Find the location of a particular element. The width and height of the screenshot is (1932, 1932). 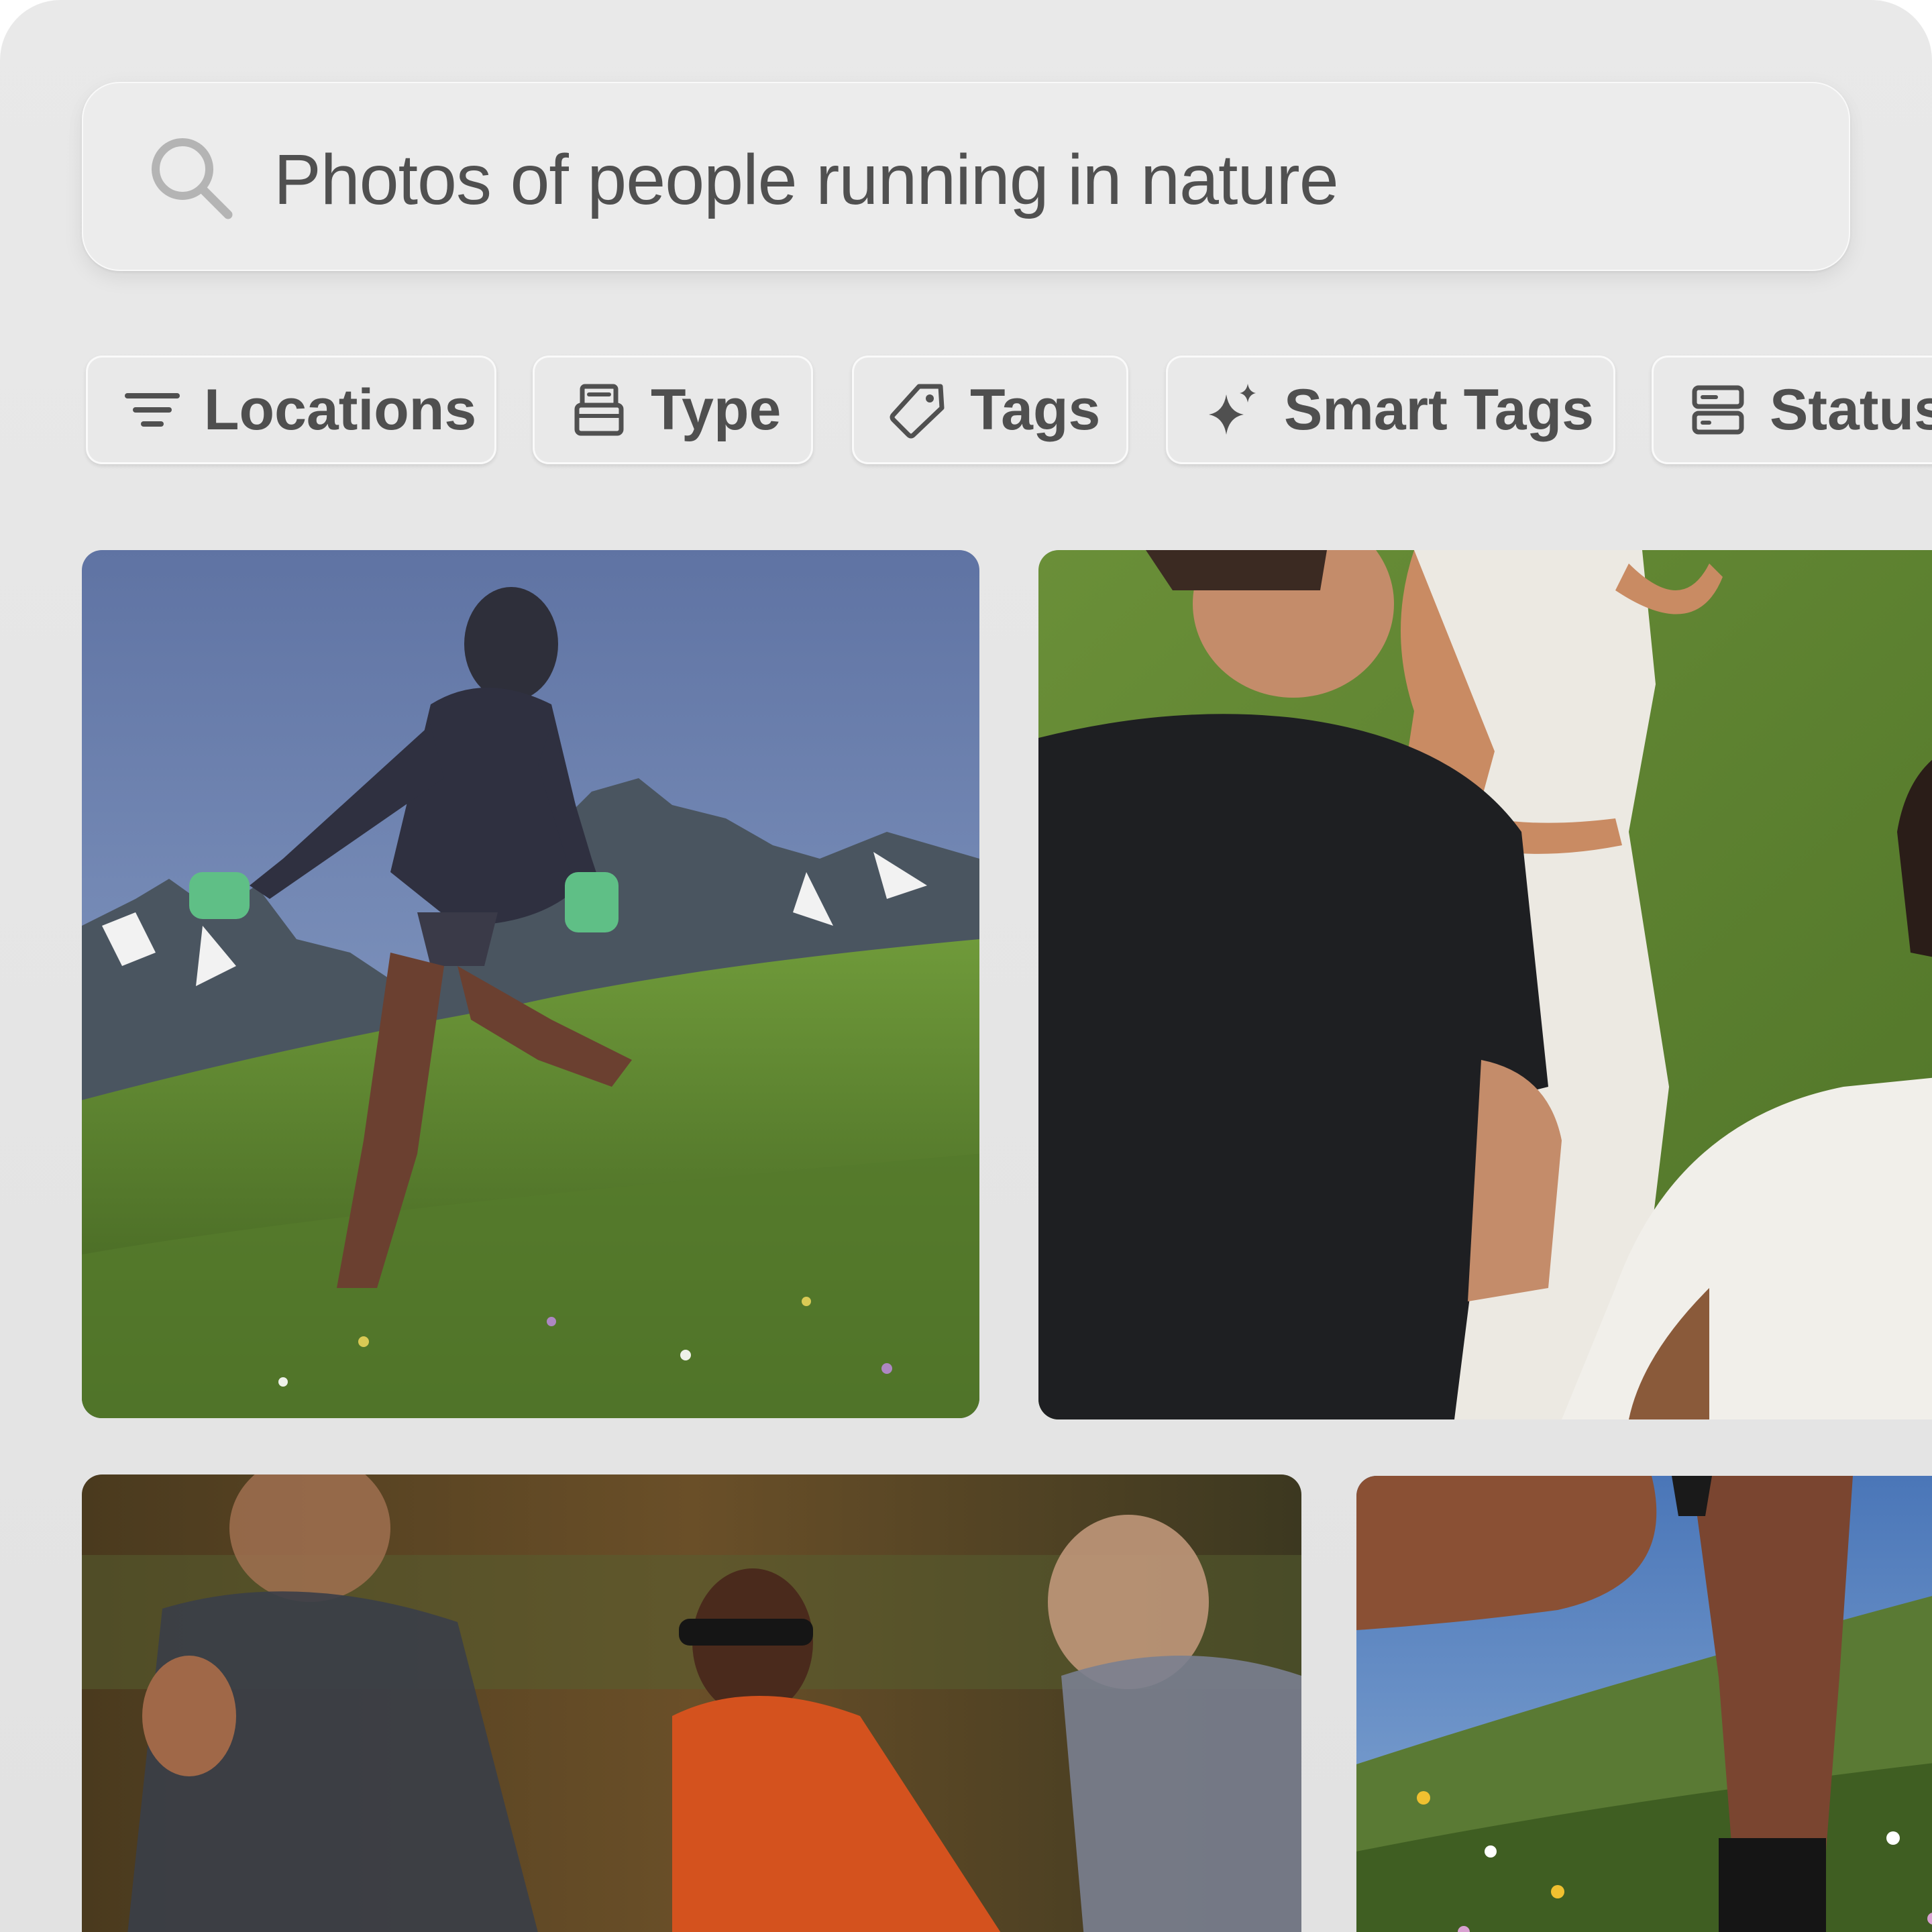

search-icon is located at coordinates (192, 178).